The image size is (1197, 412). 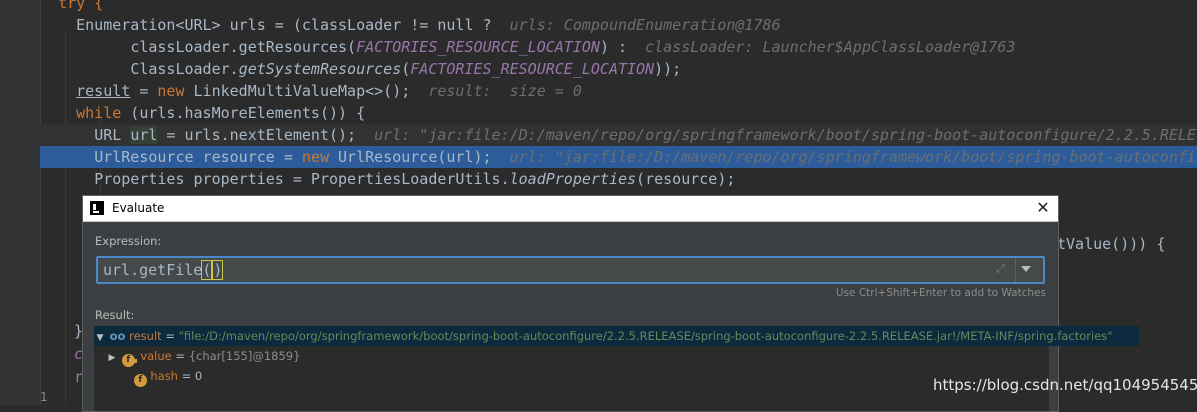 I want to click on expand-editor-icon: ⤢, so click(x=1000, y=269).